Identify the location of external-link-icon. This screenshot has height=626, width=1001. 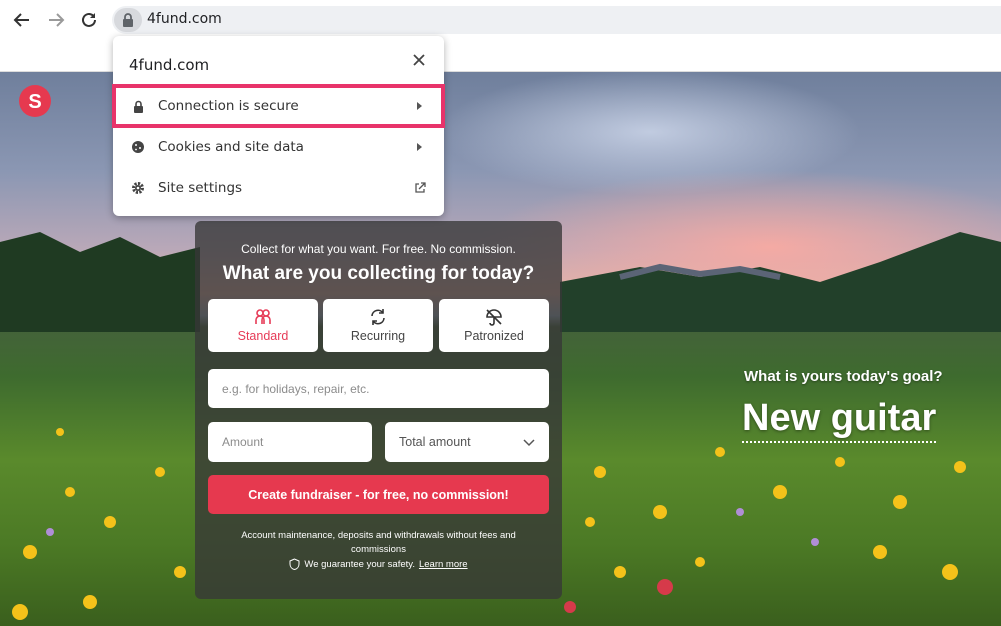
(420, 187).